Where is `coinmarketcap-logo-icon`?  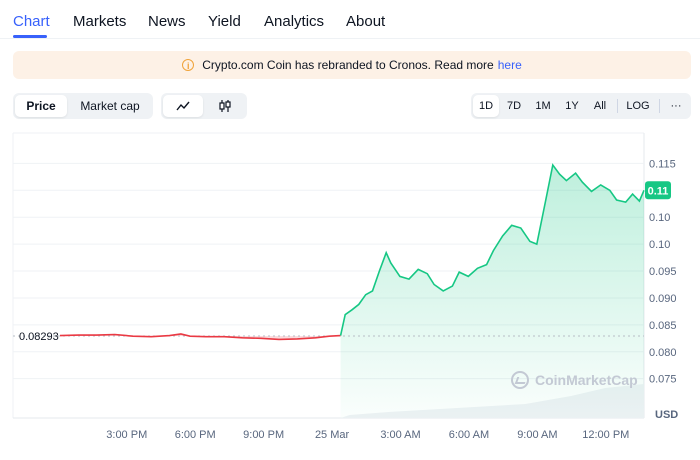
coinmarketcap-logo-icon is located at coordinates (520, 380).